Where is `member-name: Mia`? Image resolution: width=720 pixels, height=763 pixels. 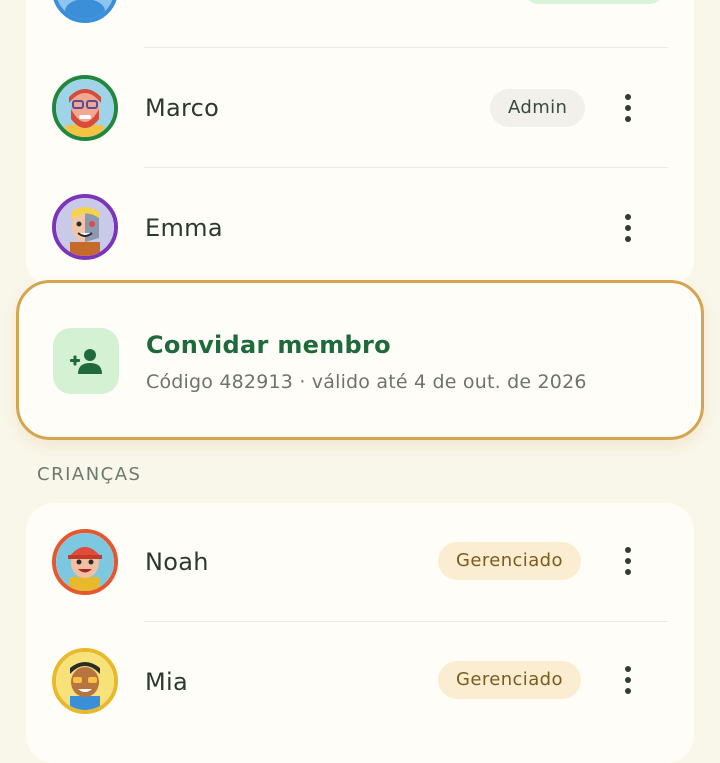 member-name: Mia is located at coordinates (166, 682).